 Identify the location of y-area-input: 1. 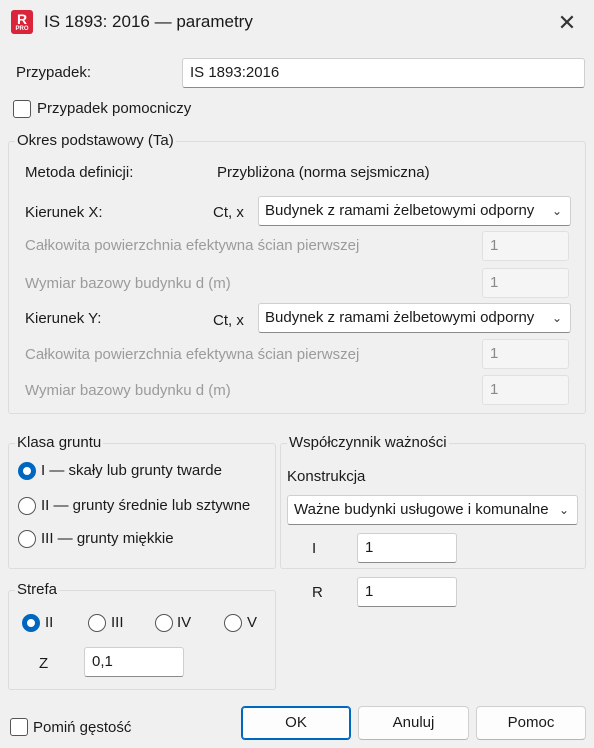
(525, 354).